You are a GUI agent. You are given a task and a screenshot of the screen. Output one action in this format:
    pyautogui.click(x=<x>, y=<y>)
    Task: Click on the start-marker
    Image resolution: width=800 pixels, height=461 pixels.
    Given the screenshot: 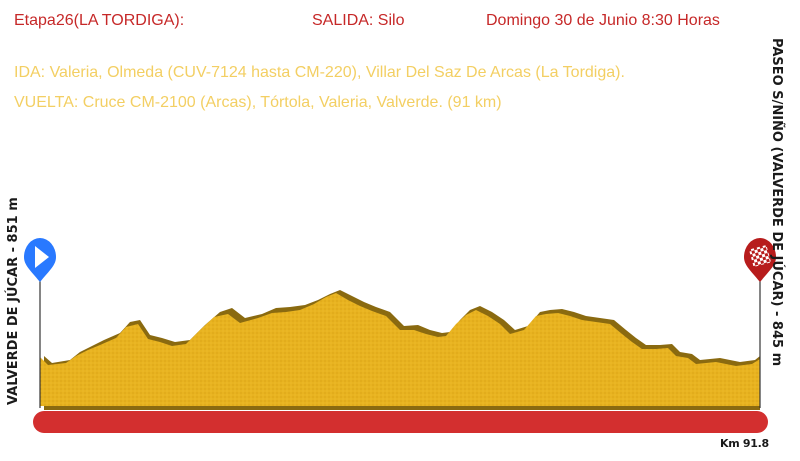 What is the action you would take?
    pyautogui.click(x=40, y=260)
    